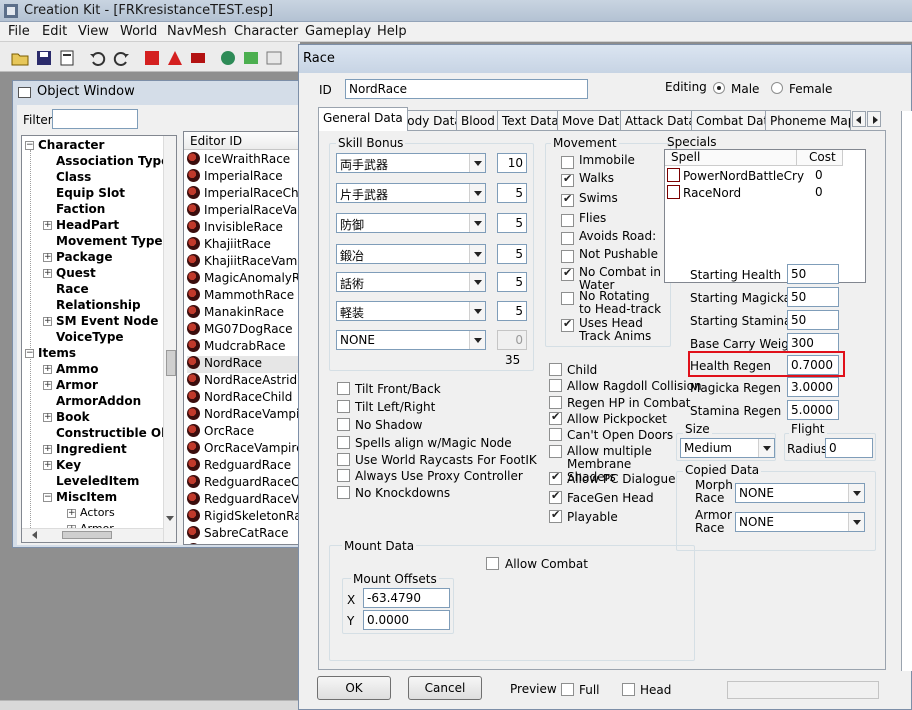  Describe the element at coordinates (197, 31) in the screenshot. I see `menu-navmesh: NavMesh` at that location.